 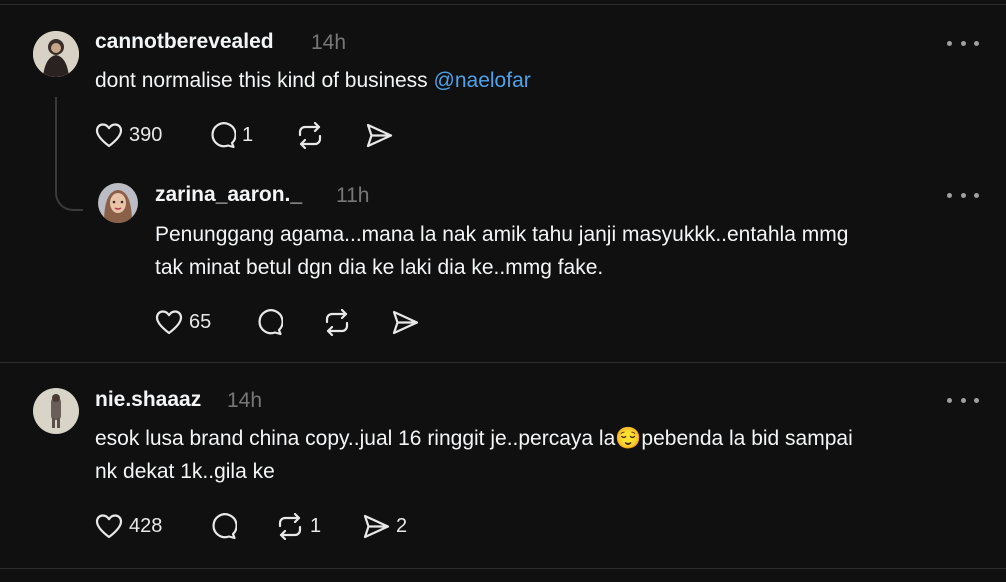 What do you see at coordinates (261, 80) in the screenshot?
I see `comment-body: dont normalise this kind of business` at bounding box center [261, 80].